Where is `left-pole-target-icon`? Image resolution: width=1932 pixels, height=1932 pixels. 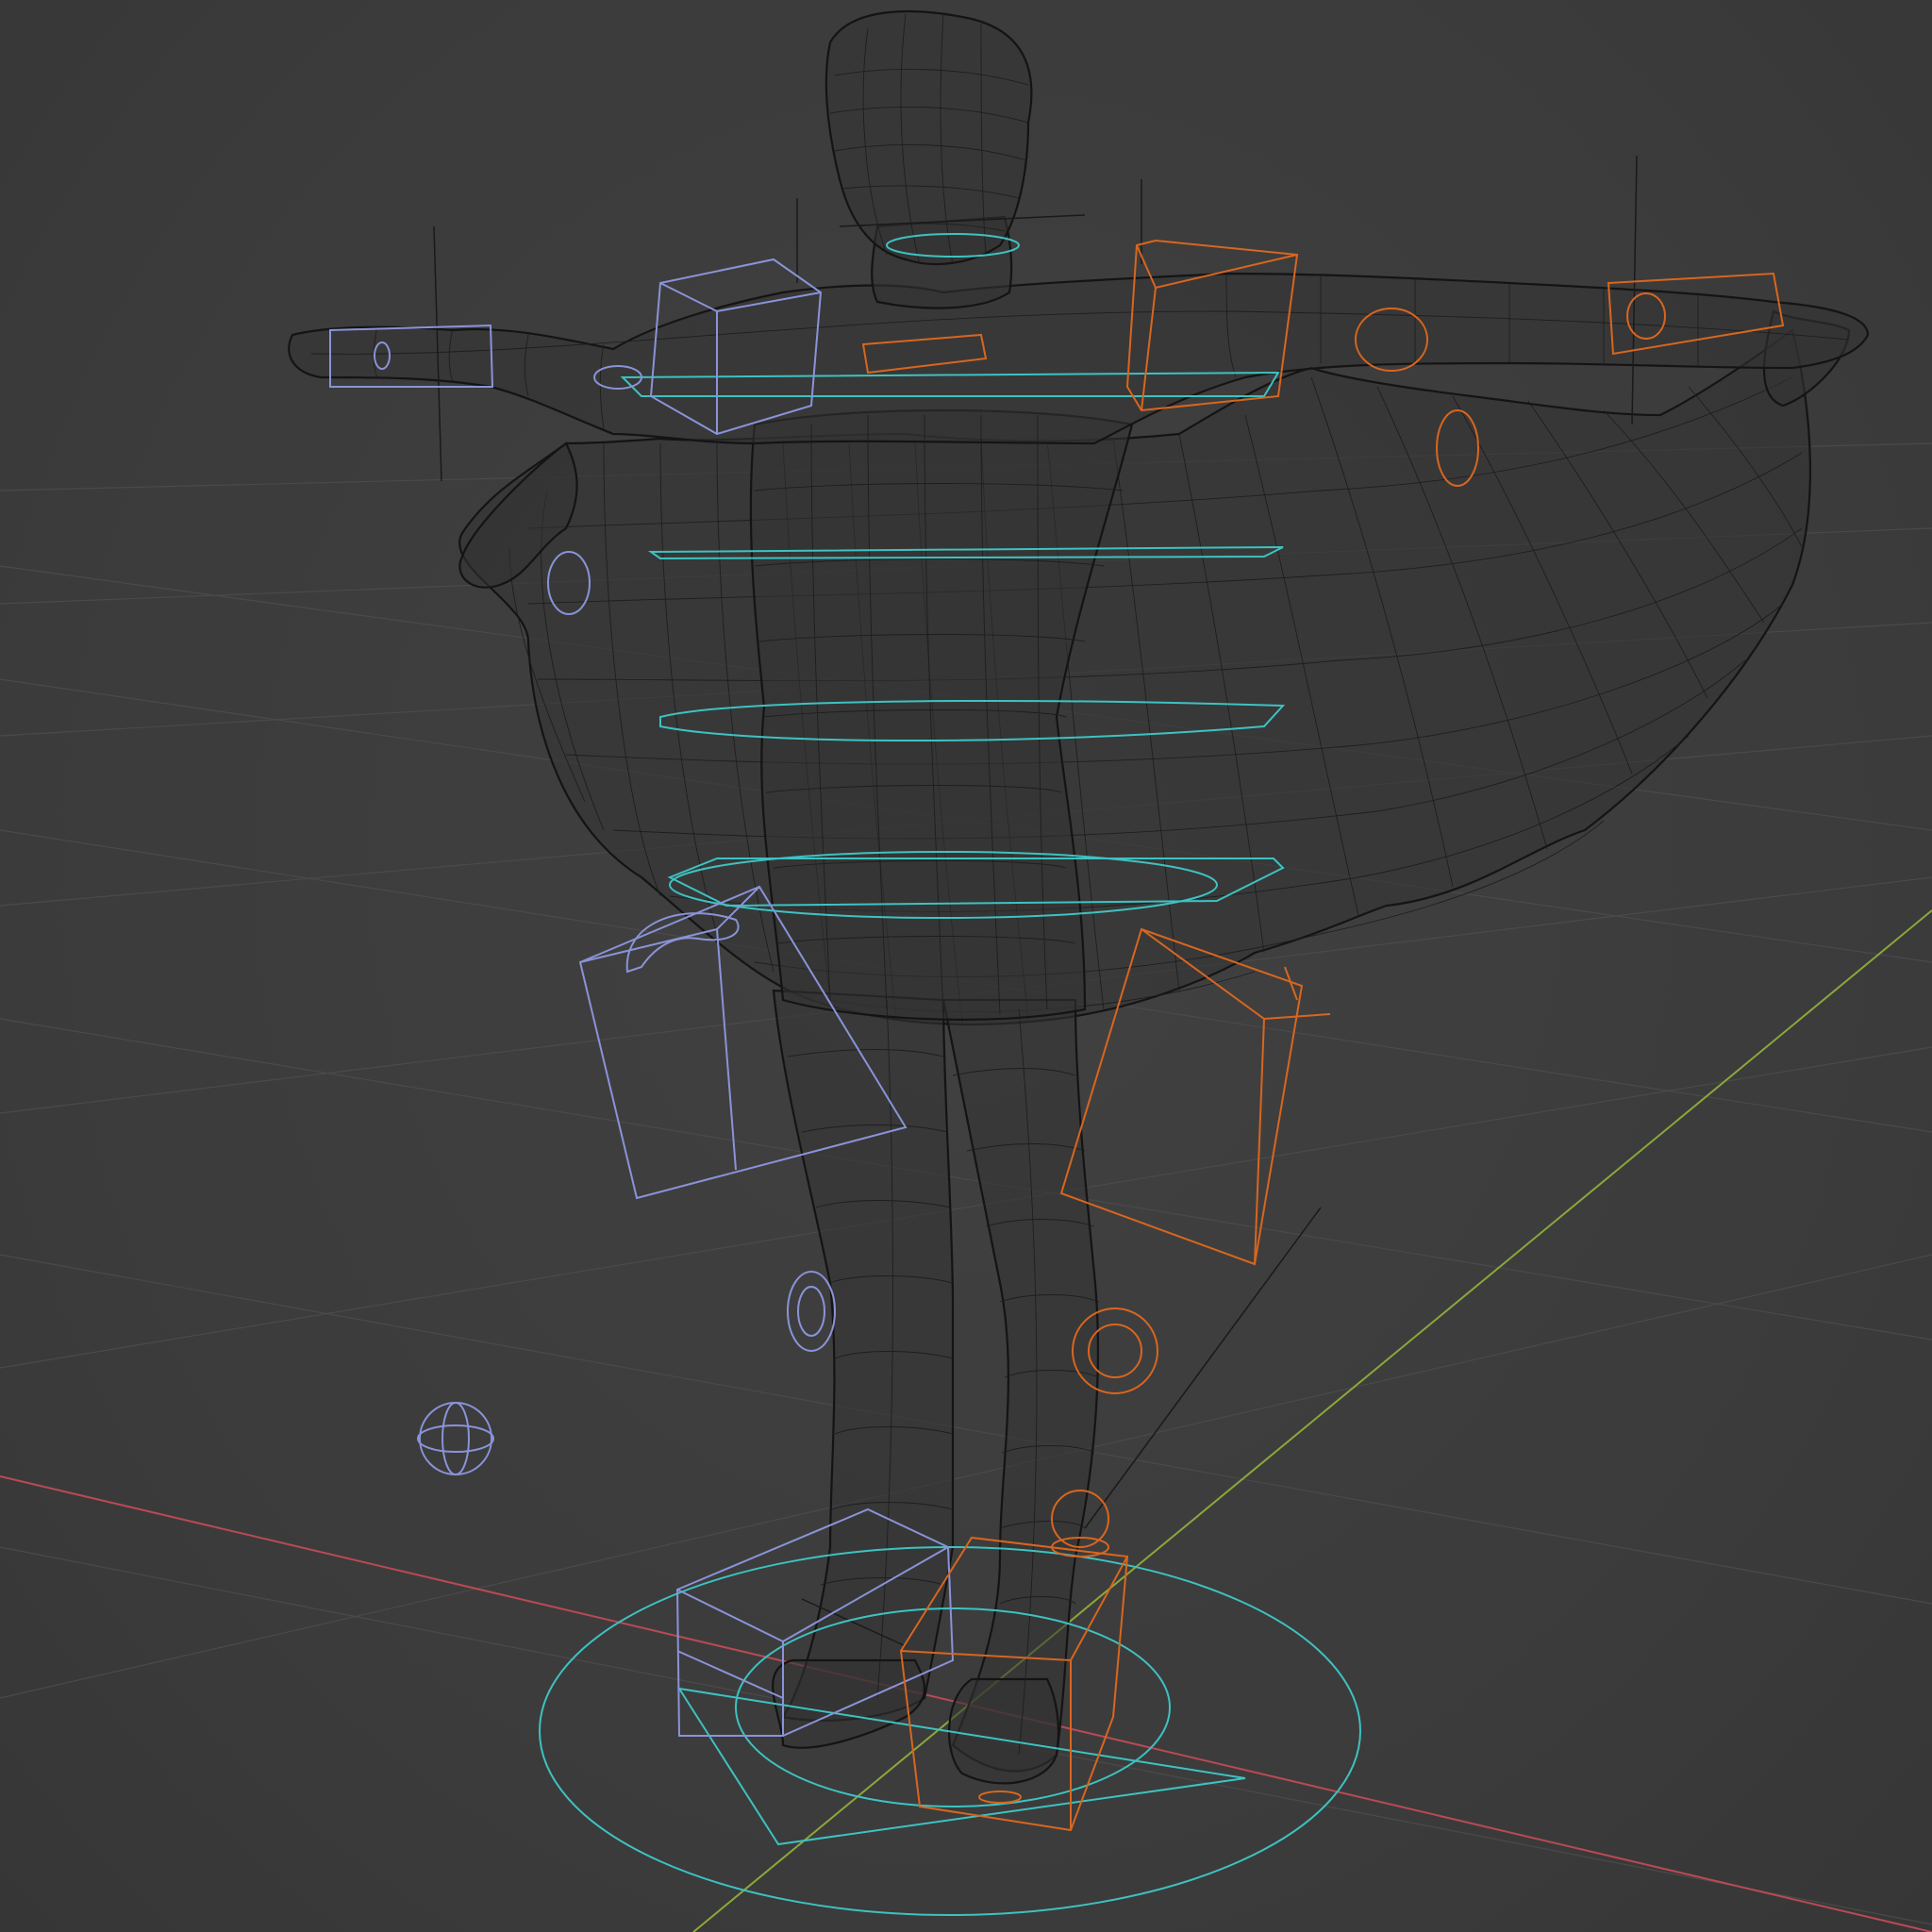
left-pole-target-icon is located at coordinates (456, 1439).